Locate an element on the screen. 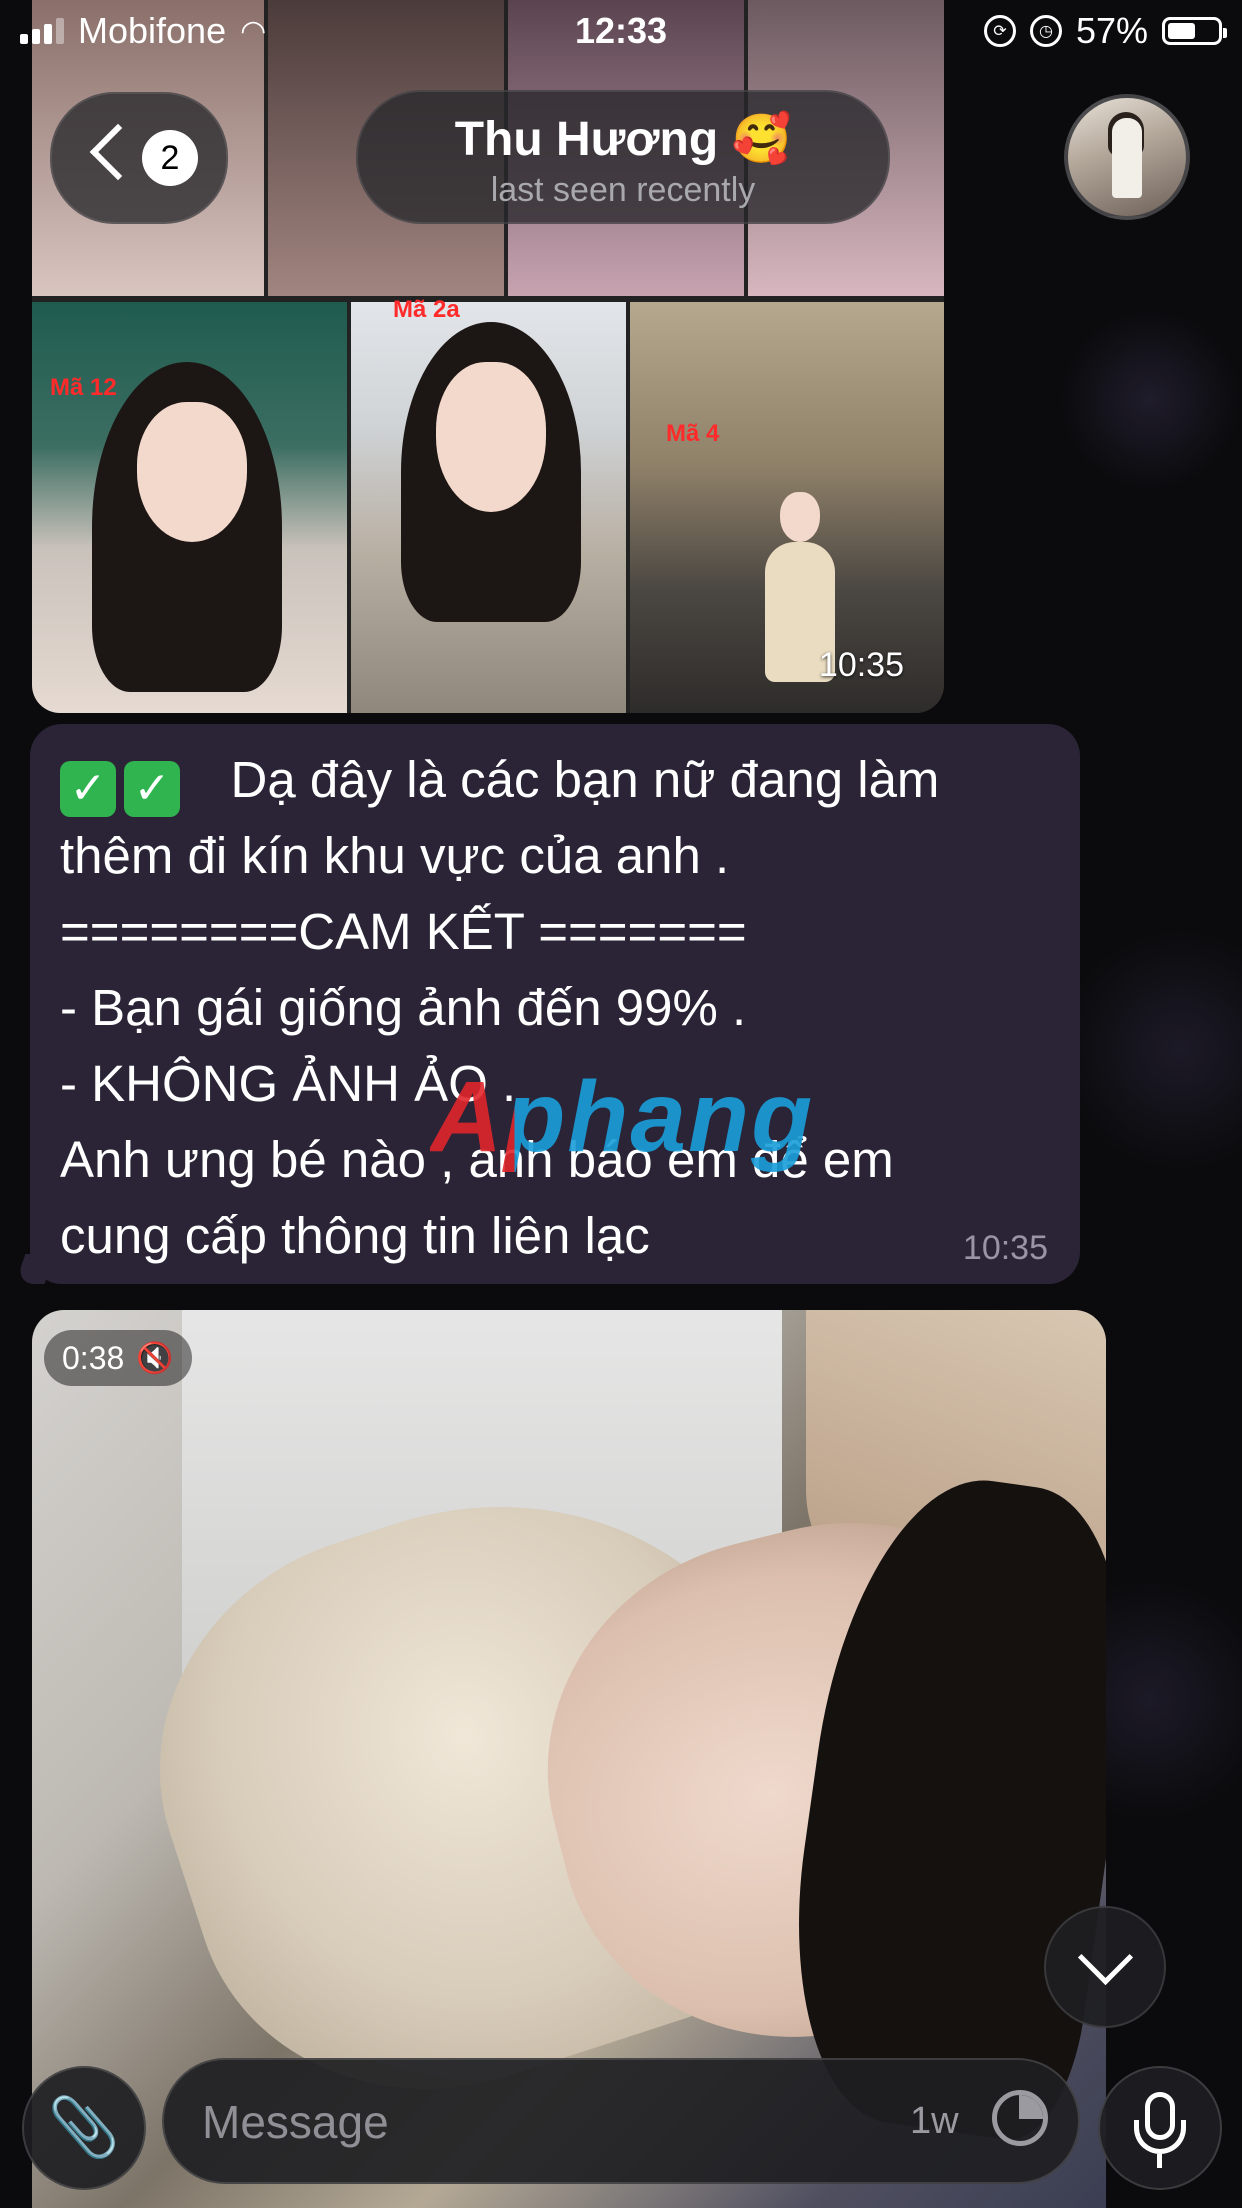 The height and width of the screenshot is (2208, 1242). message-line: ========CAM KẾT ======= is located at coordinates (403, 931).